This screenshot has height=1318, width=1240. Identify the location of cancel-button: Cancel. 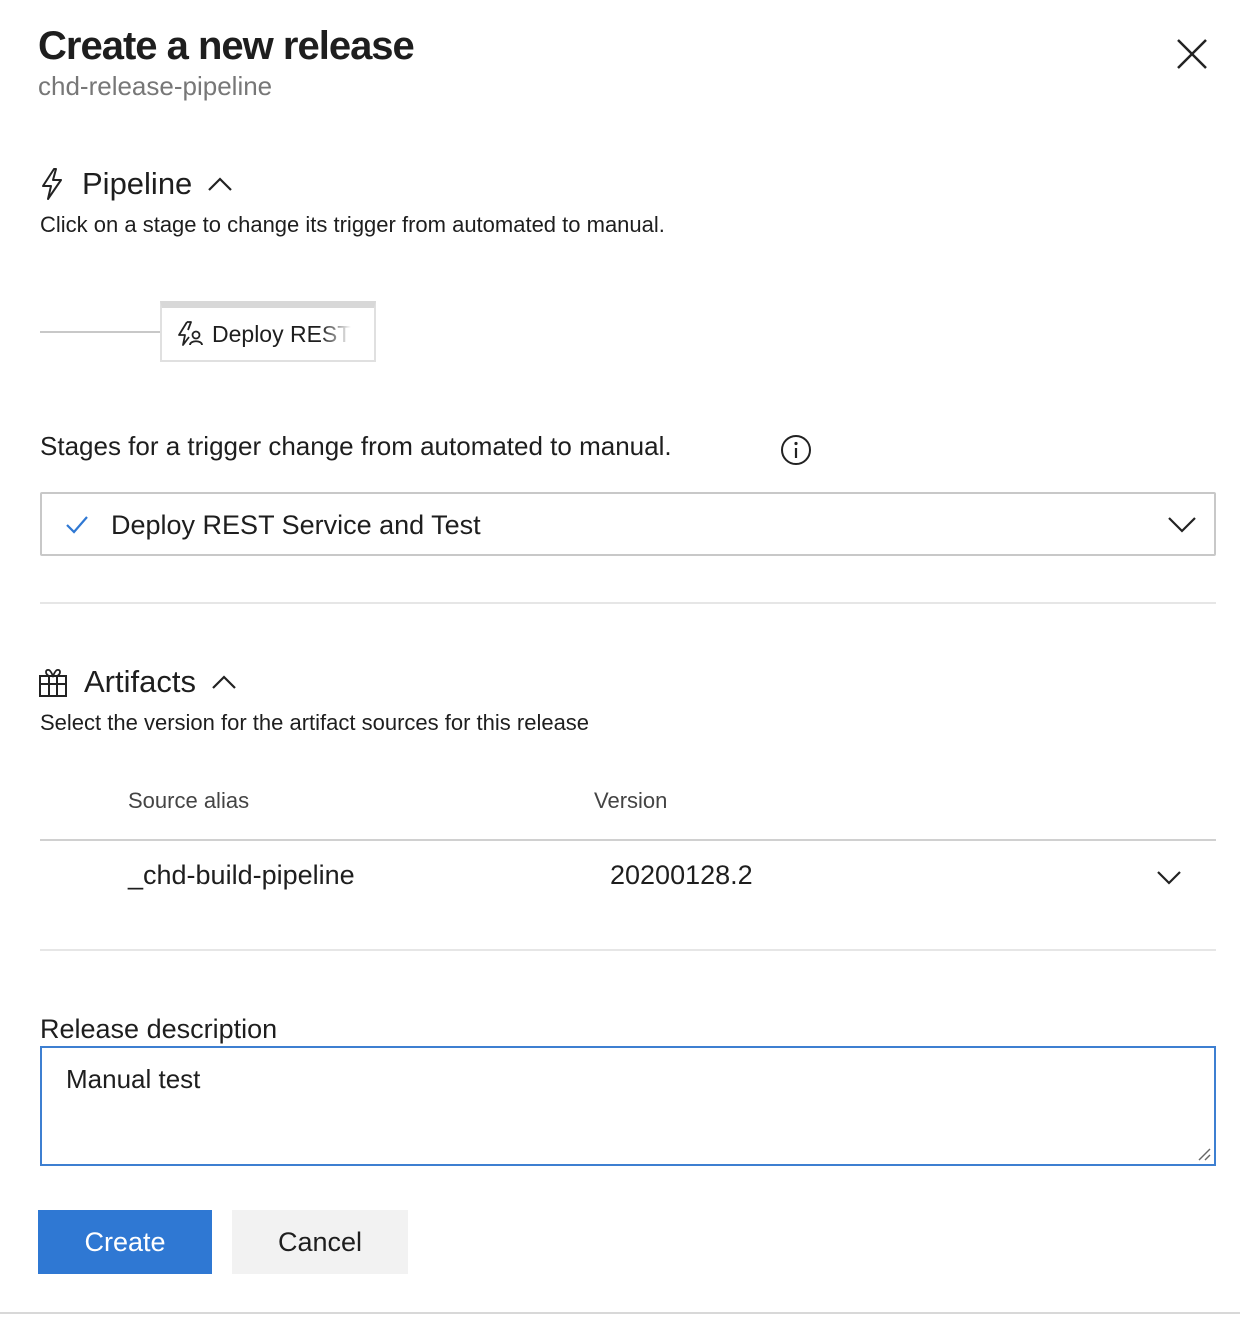
(320, 1242).